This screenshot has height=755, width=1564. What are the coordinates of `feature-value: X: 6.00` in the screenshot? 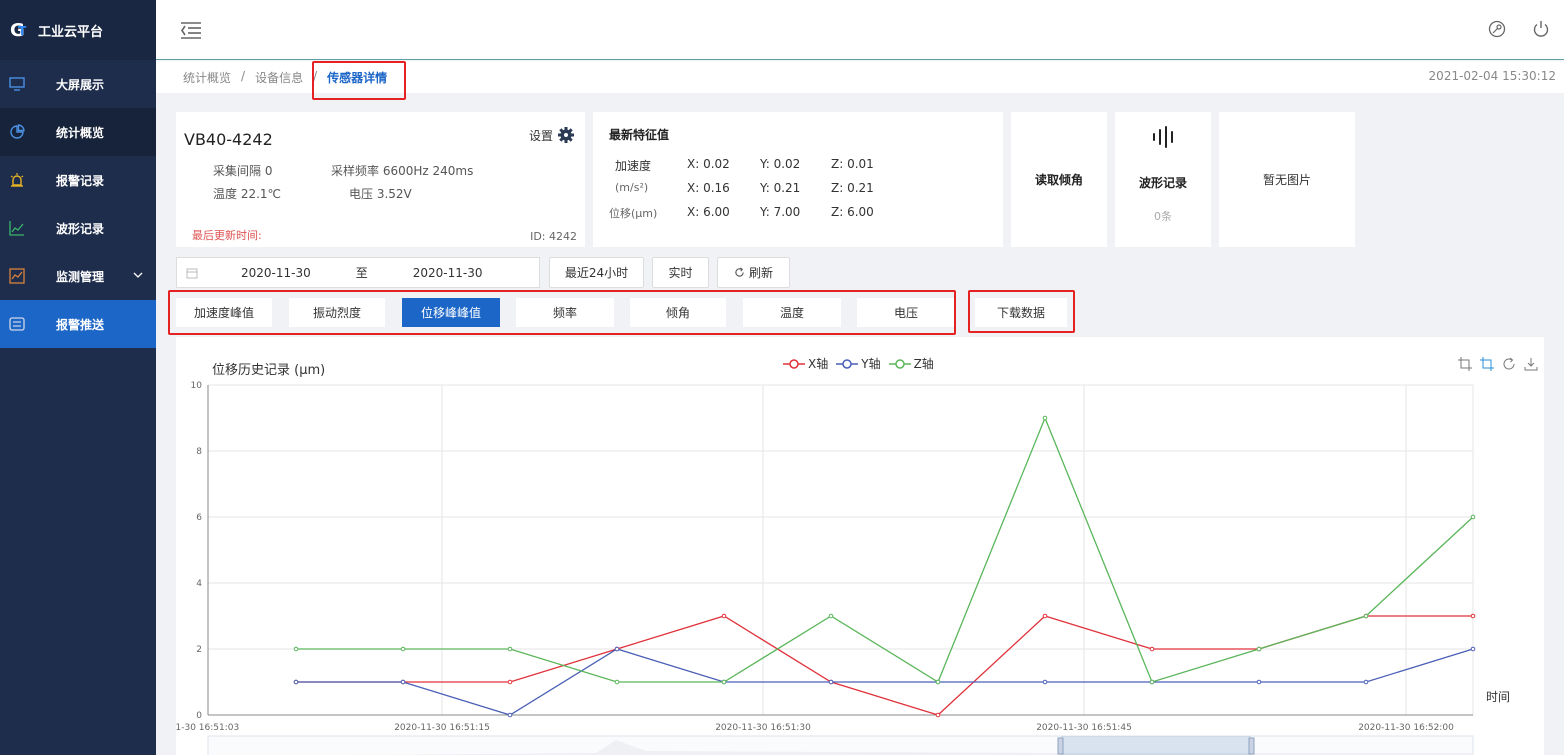 It's located at (708, 212).